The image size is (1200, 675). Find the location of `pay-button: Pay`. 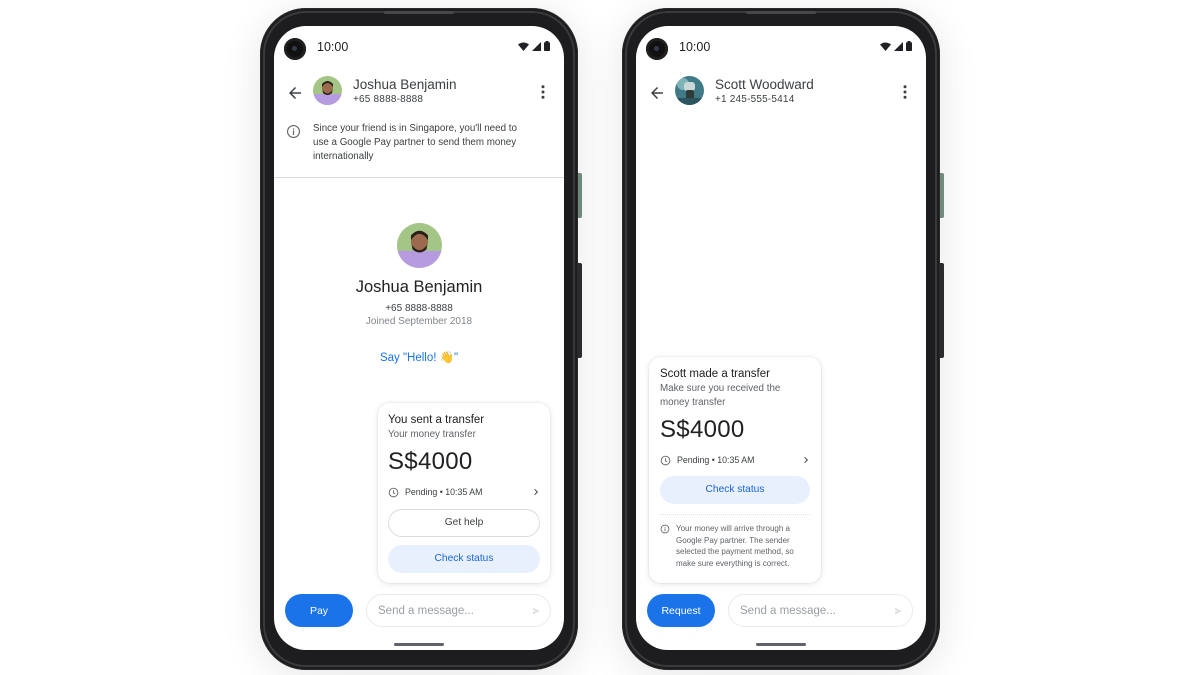

pay-button: Pay is located at coordinates (319, 610).